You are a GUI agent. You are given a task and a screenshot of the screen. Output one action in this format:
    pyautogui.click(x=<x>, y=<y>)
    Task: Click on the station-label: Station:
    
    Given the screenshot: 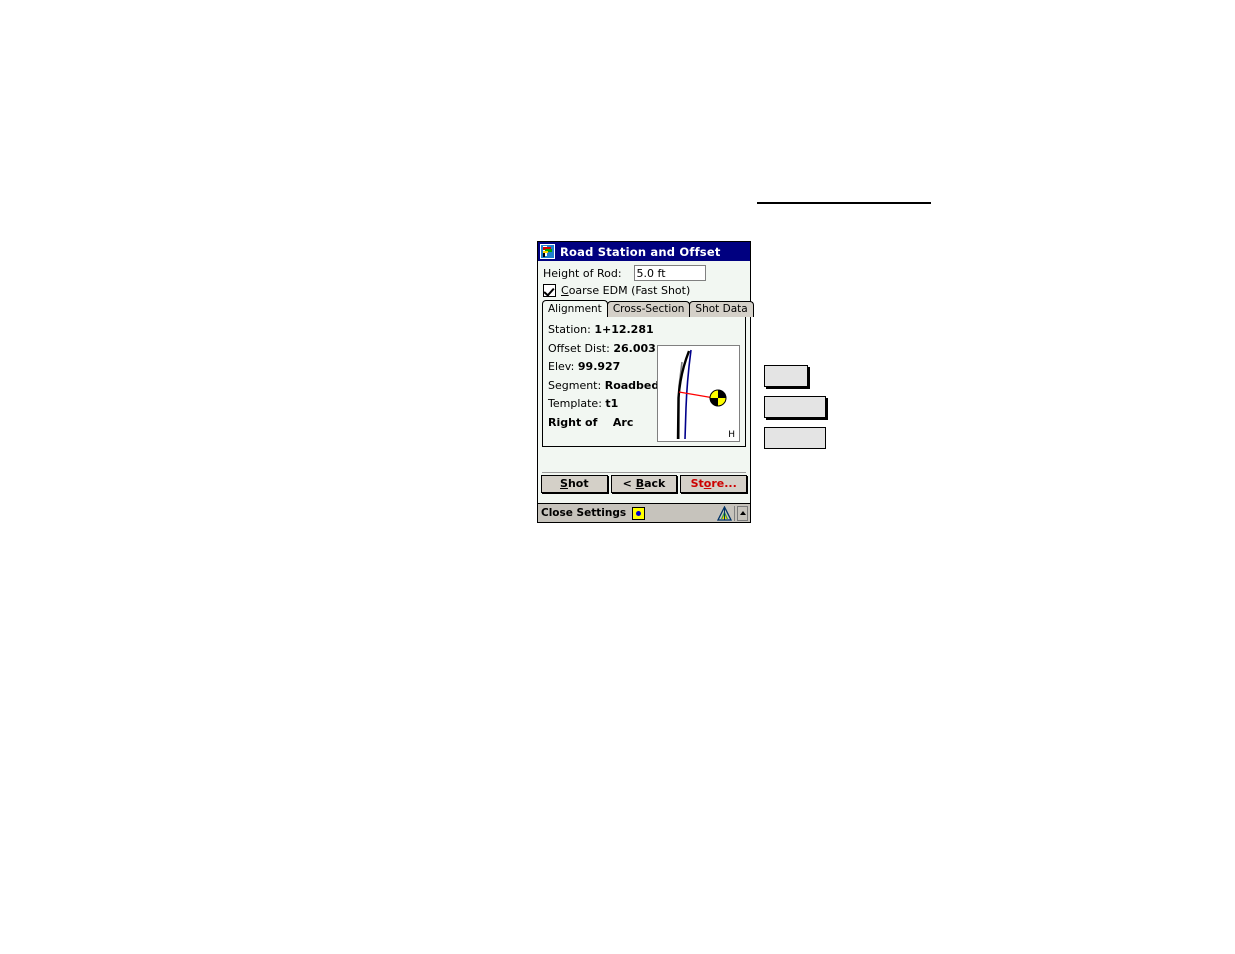 What is the action you would take?
    pyautogui.click(x=569, y=329)
    